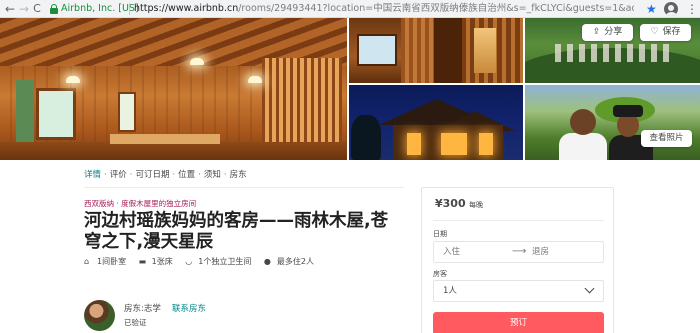 This screenshot has width=700, height=333. Describe the element at coordinates (92, 175) in the screenshot. I see `subnav-item-details: 详情` at that location.